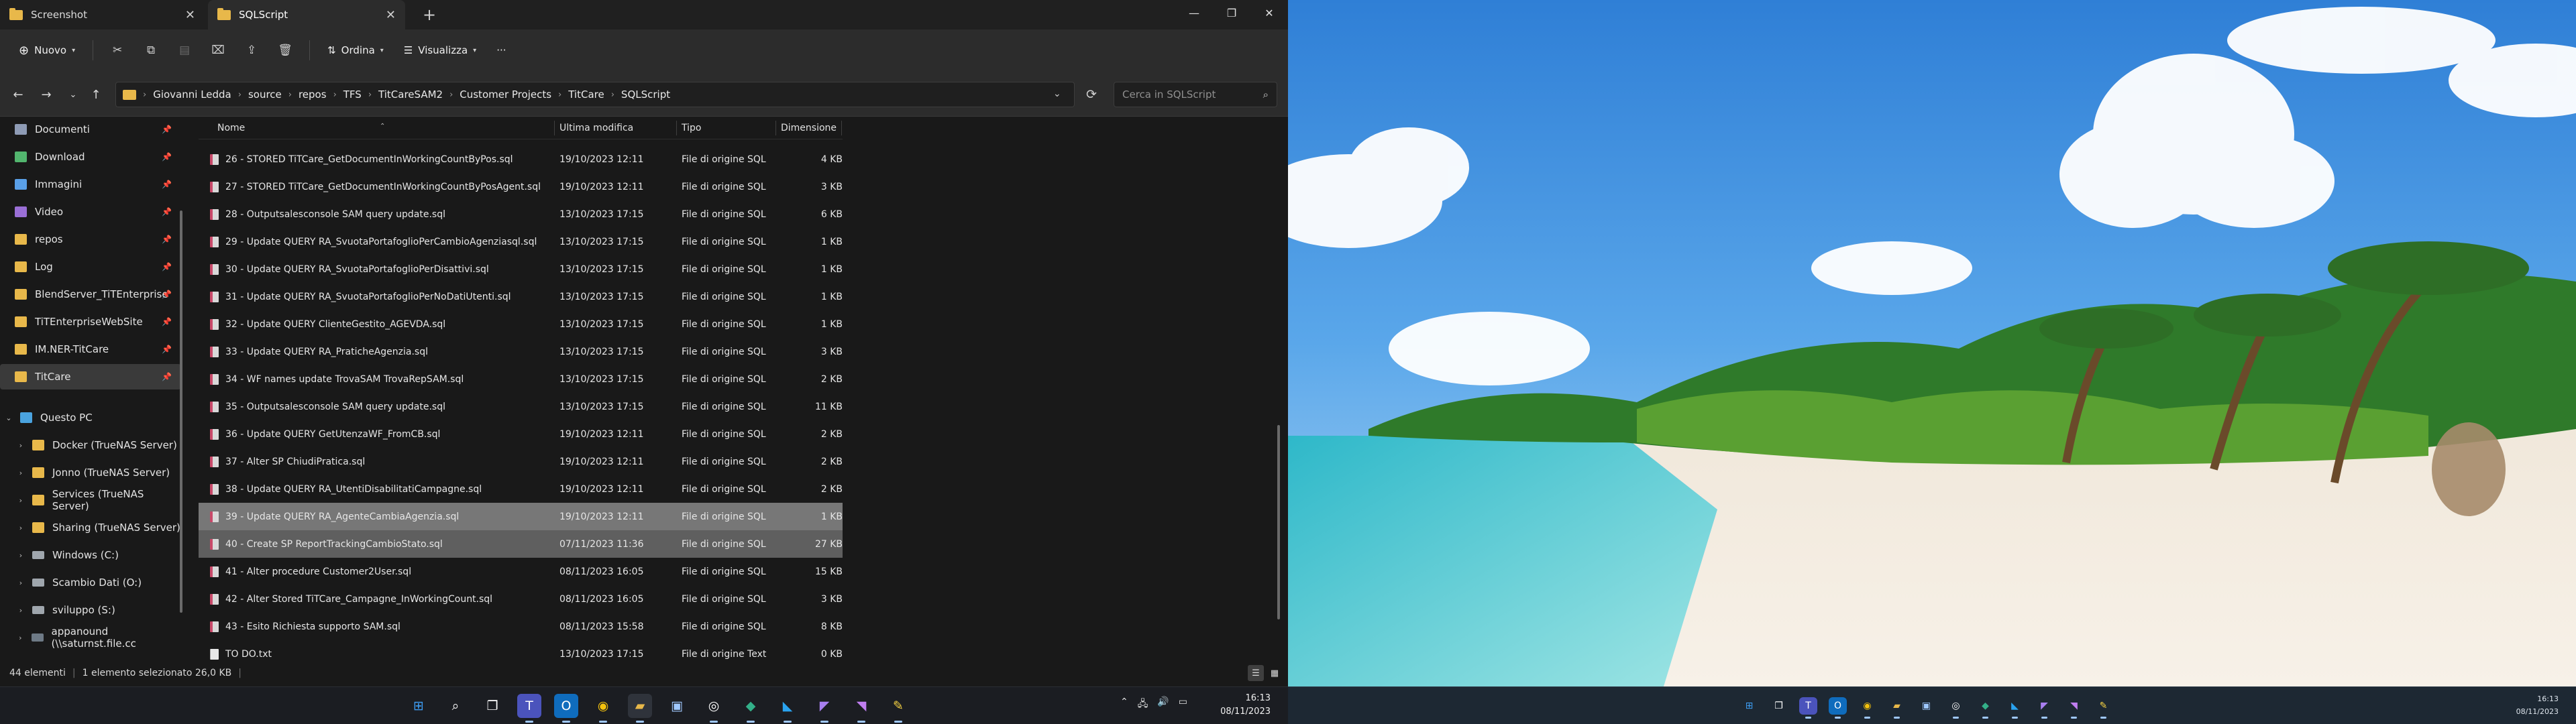 The image size is (2576, 724). Describe the element at coordinates (251, 50) in the screenshot. I see `share-icon: ⇪` at that location.